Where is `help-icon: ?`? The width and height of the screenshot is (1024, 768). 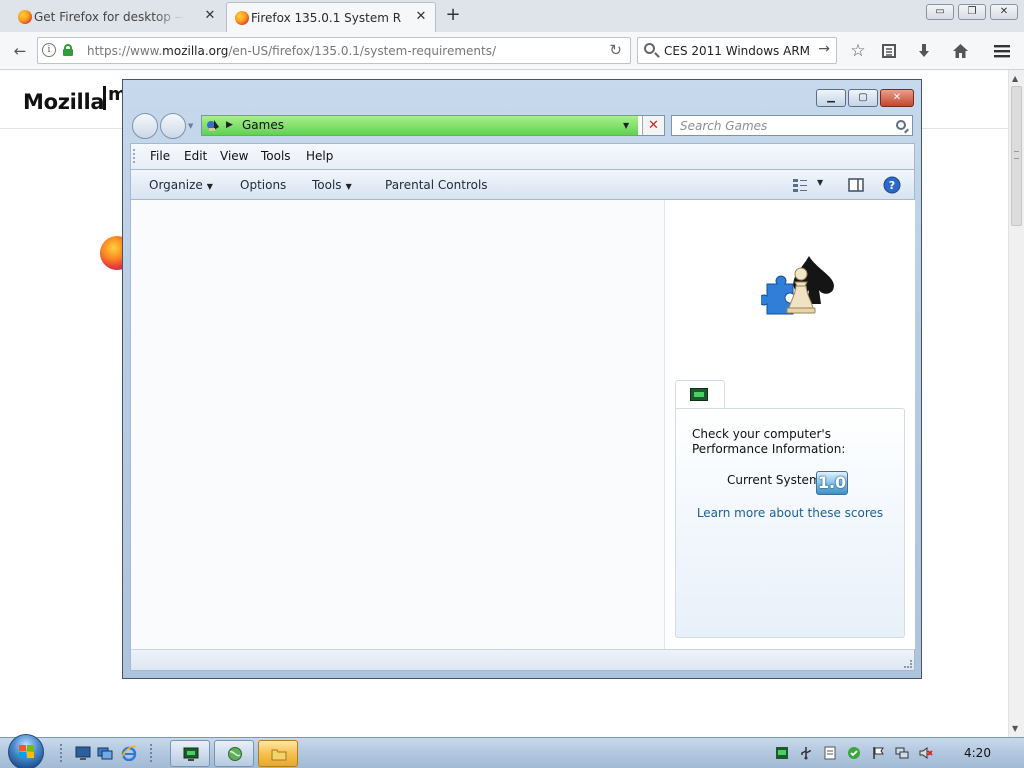 help-icon: ? is located at coordinates (892, 185).